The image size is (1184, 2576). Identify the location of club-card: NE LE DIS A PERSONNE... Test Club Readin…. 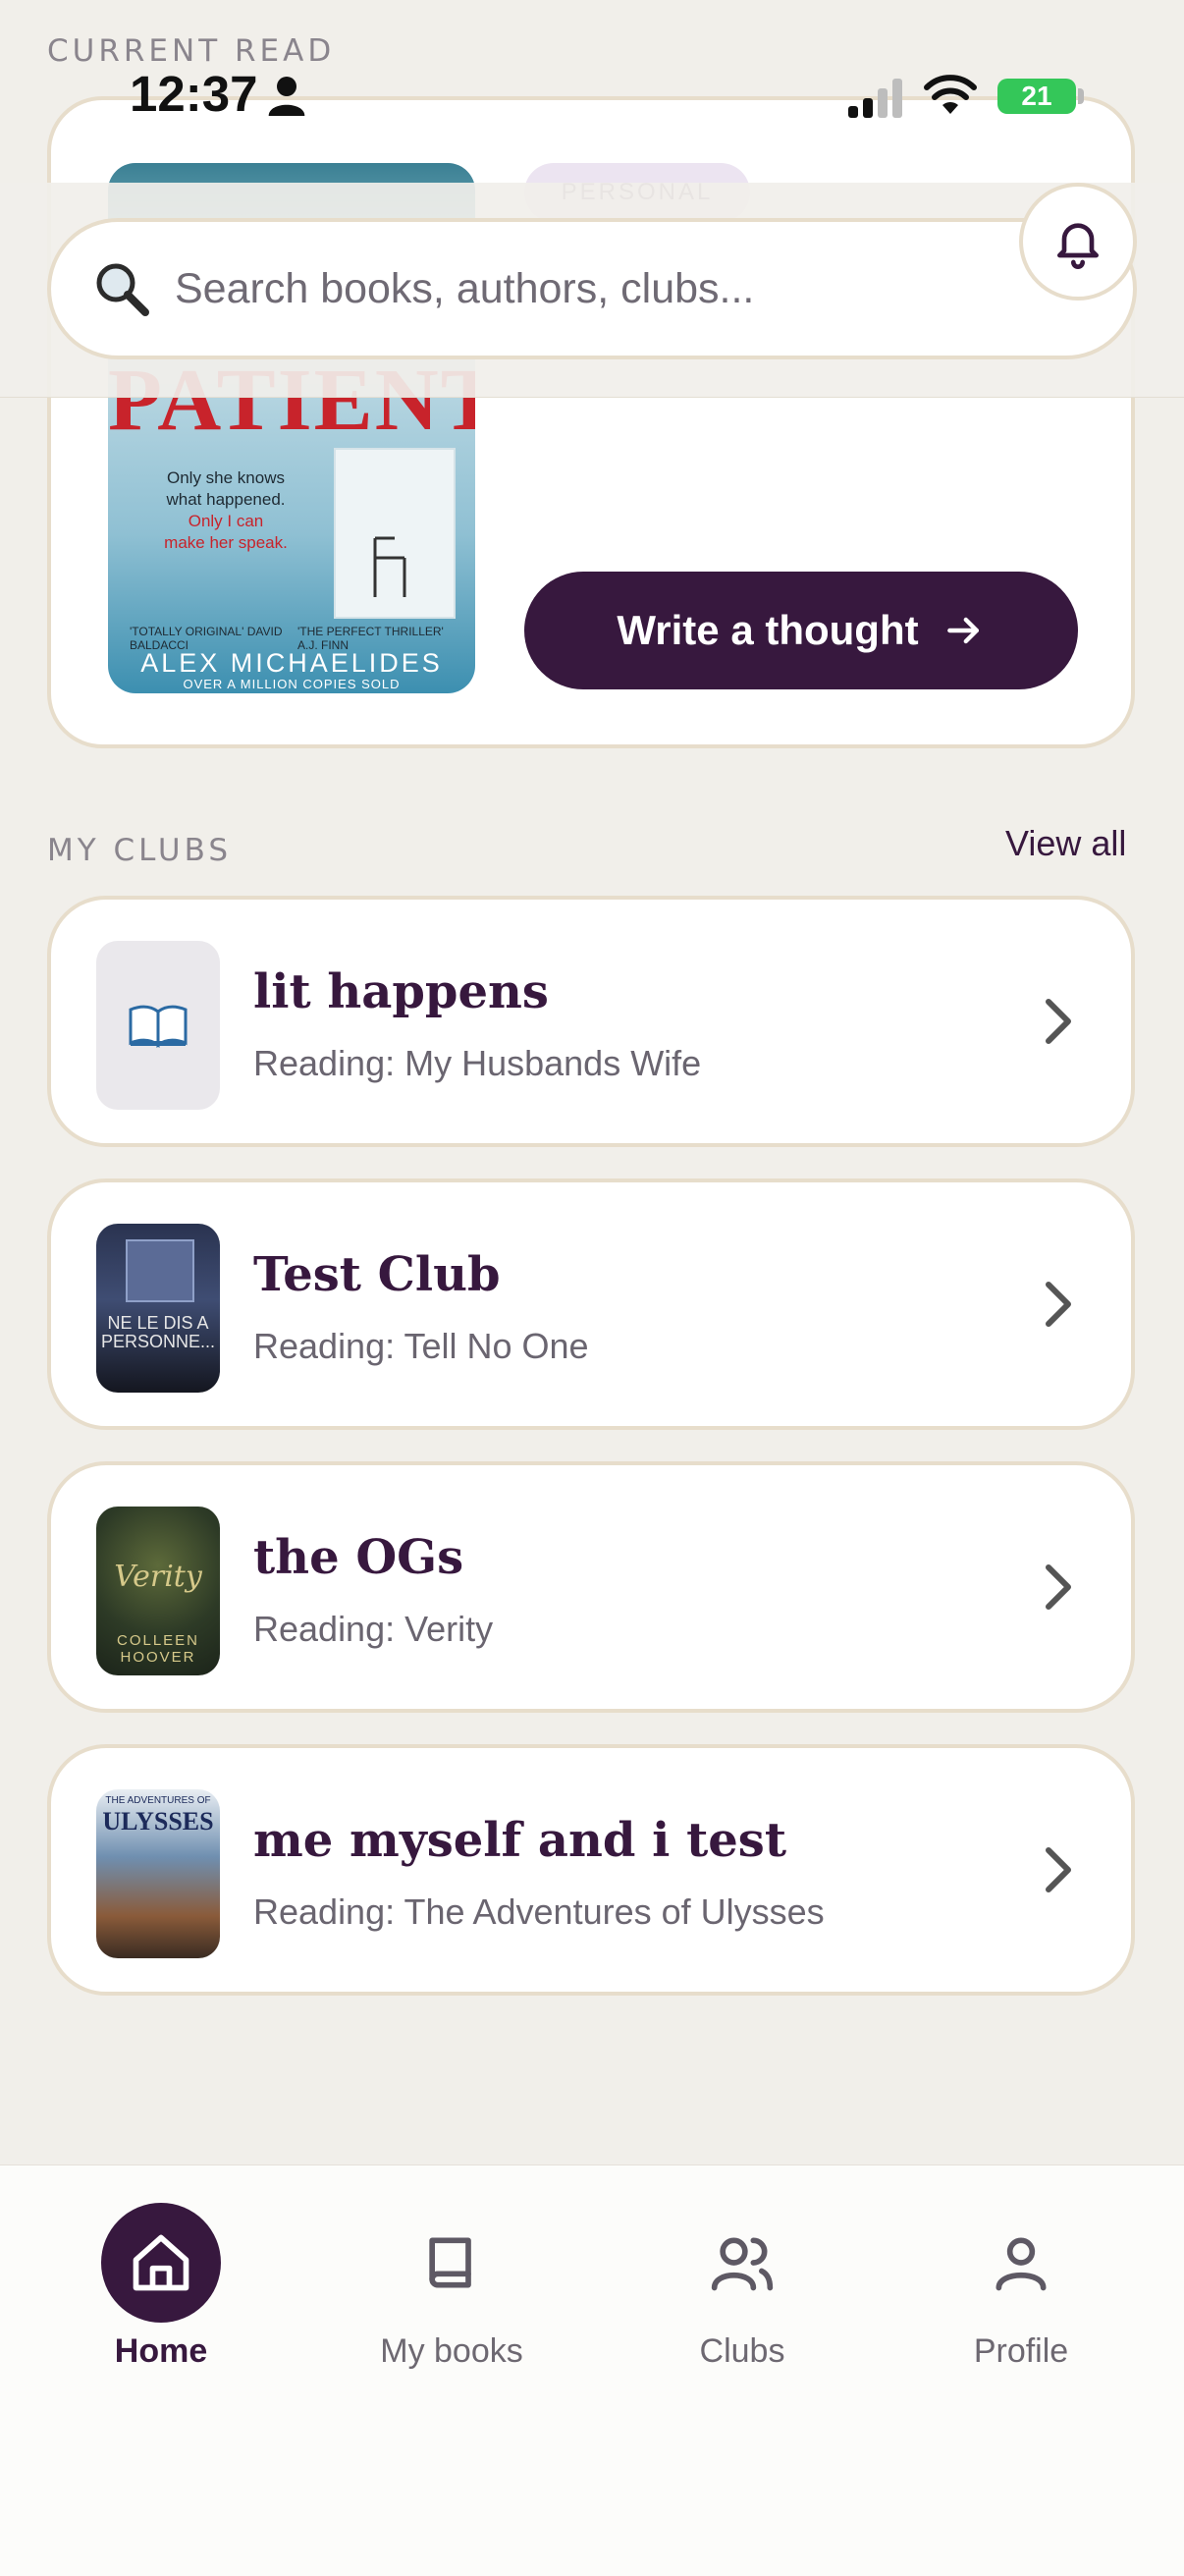
(591, 1304).